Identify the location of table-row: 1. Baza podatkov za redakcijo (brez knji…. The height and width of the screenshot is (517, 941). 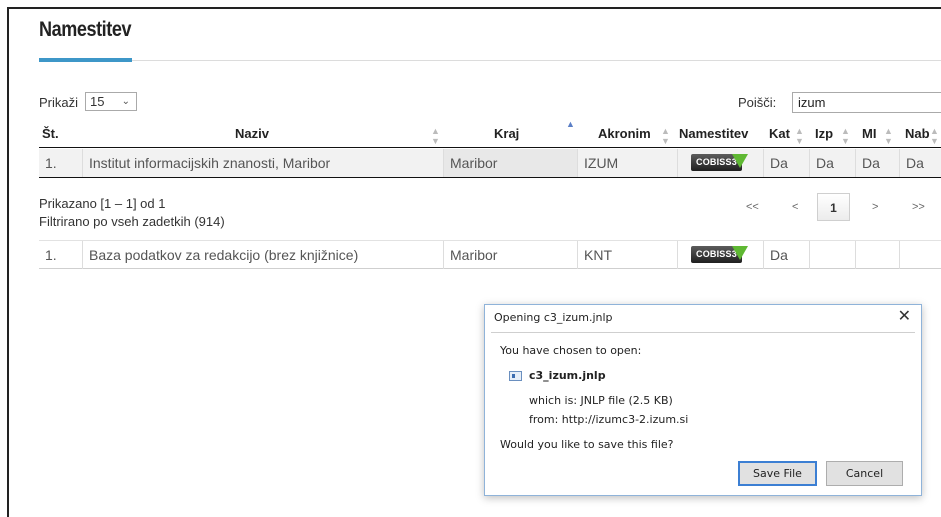
(490, 254).